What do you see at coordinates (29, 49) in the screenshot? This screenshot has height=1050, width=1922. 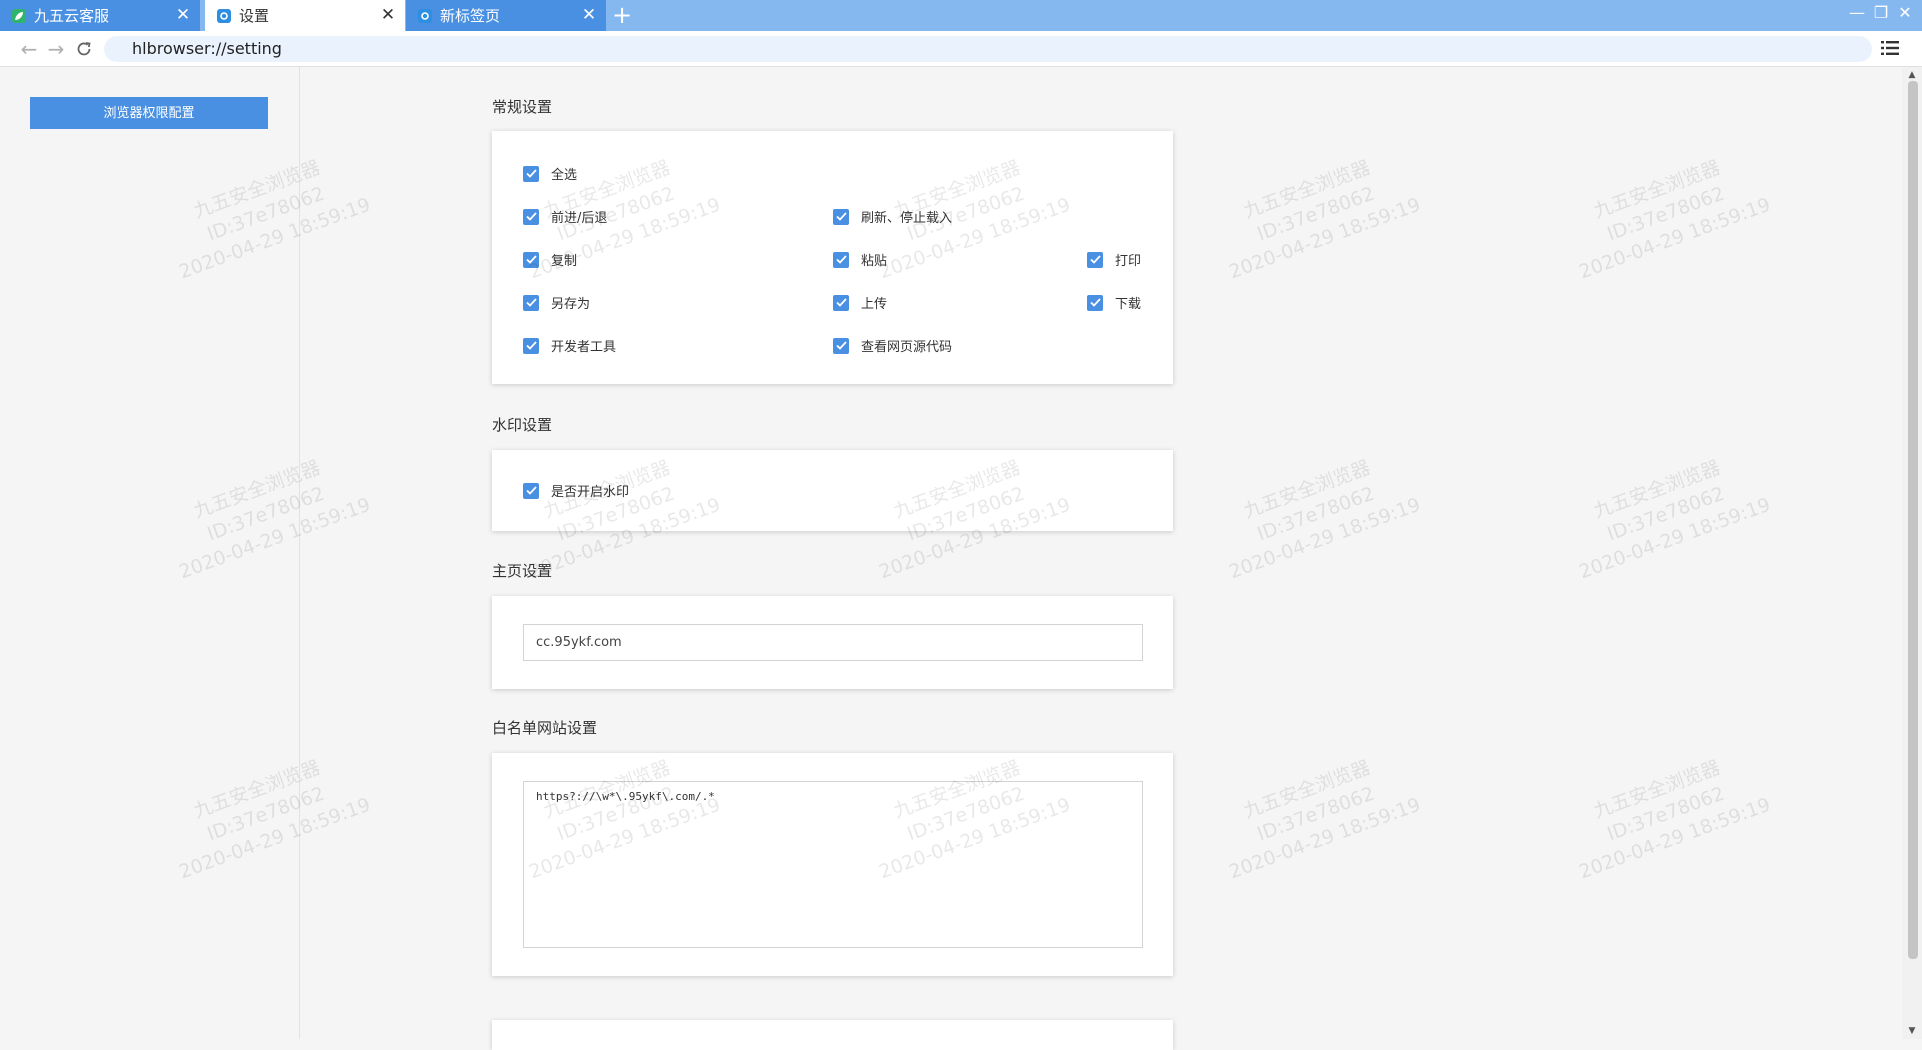 I see `back-arrow-icon: ←` at bounding box center [29, 49].